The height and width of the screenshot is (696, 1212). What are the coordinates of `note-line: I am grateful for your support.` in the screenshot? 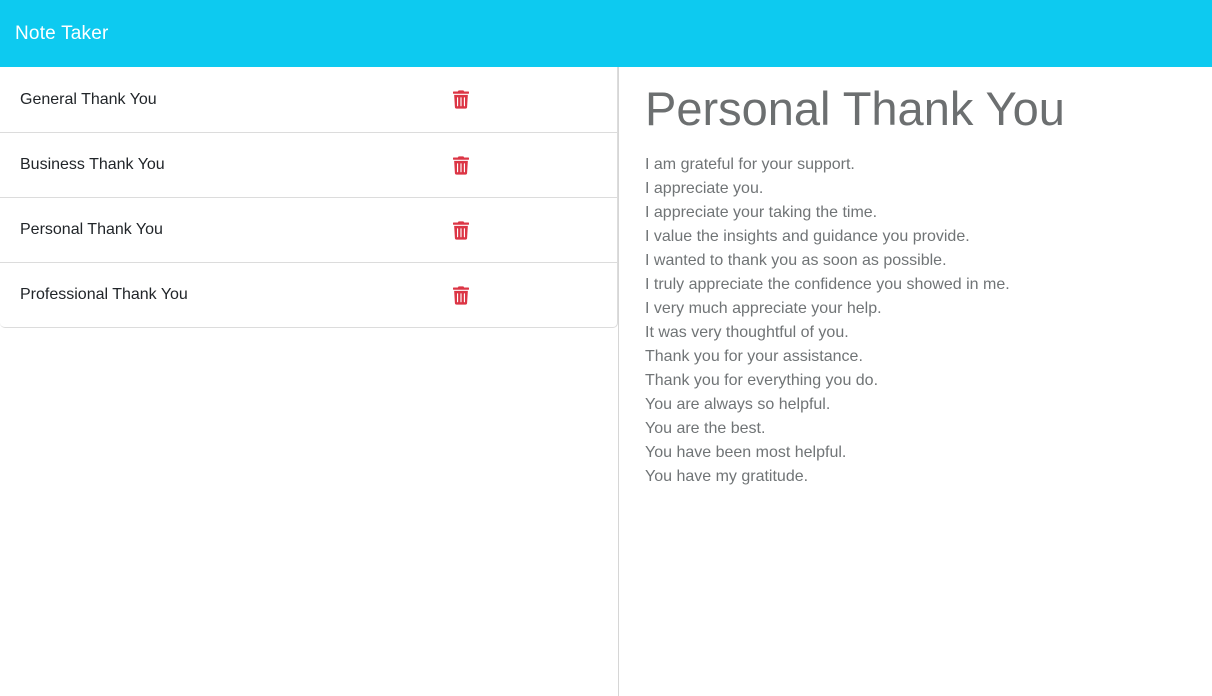 It's located at (750, 164).